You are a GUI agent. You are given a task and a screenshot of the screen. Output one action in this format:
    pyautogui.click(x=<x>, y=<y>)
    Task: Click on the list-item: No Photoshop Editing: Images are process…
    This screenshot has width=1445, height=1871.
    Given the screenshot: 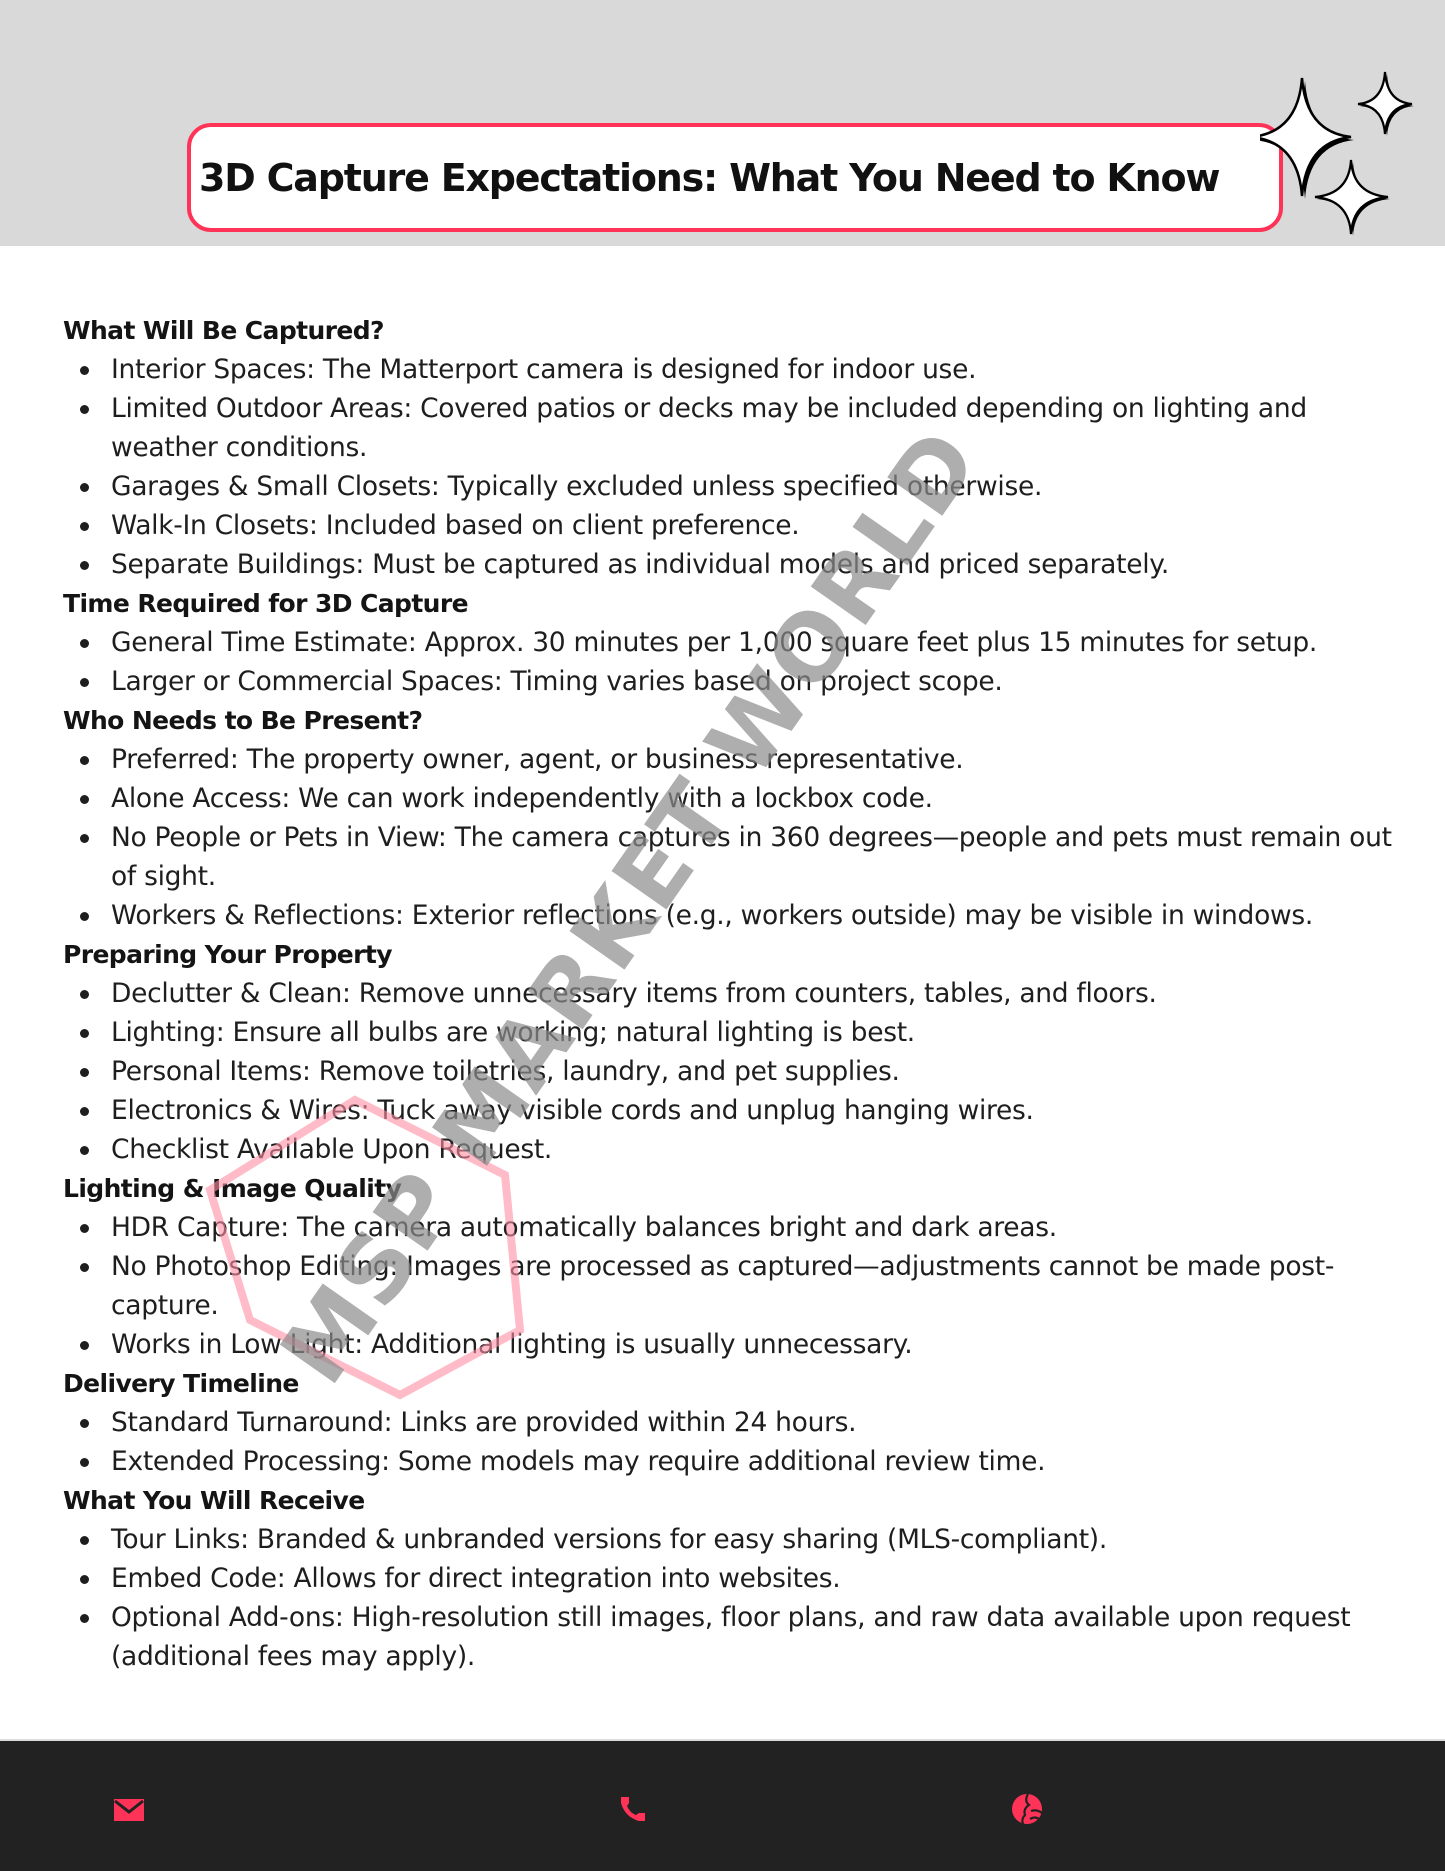 What is the action you would take?
    pyautogui.click(x=733, y=1286)
    